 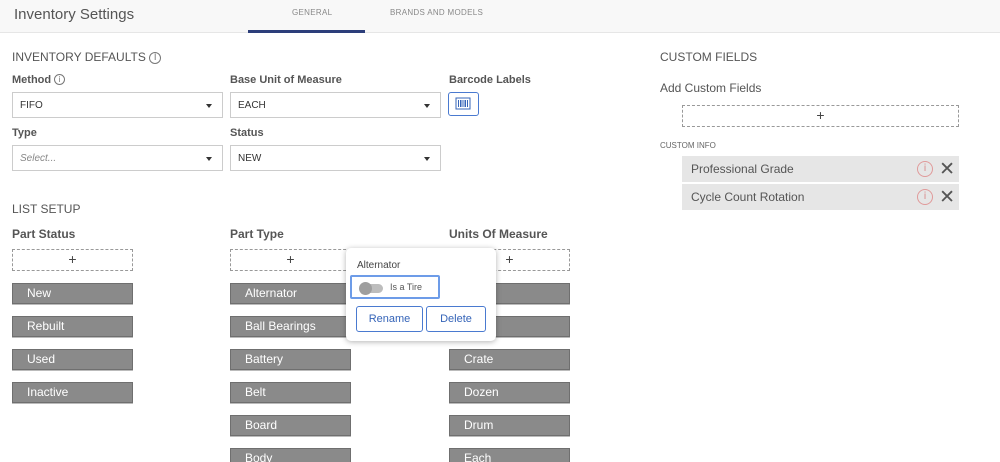 I want to click on toggle-label: Is a Tire, so click(x=406, y=287).